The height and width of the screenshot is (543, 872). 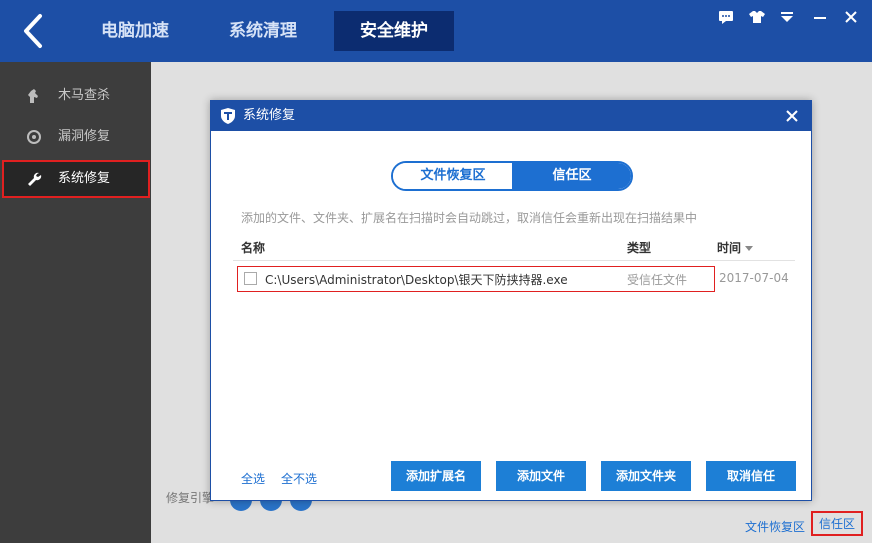 I want to click on sidebar-item-label: 系统修复, so click(x=84, y=178).